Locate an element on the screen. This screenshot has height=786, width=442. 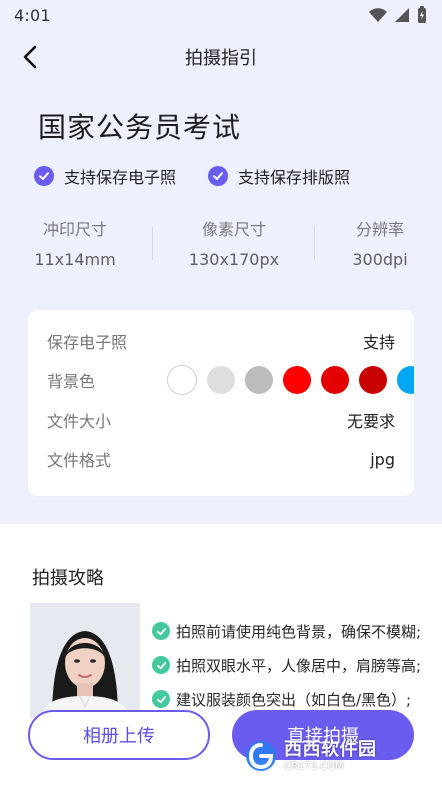
photo-specs: 冲印尺寸 11x14mm 像素尺寸 130x170px 分辨率 300dpi is located at coordinates (221, 246).